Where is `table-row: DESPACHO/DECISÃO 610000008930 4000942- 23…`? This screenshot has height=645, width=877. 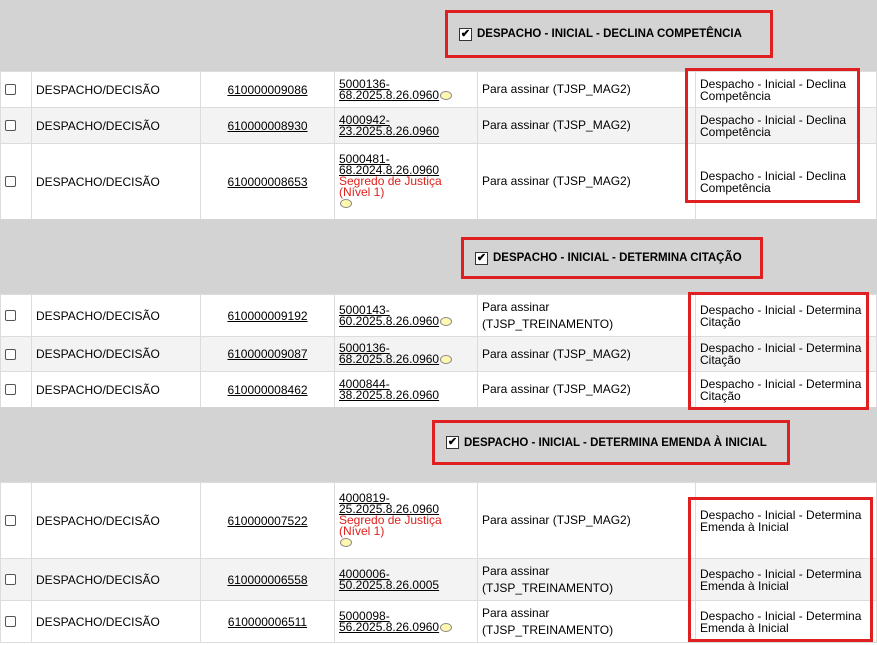 table-row: DESPACHO/DECISÃO 610000008930 4000942- 23… is located at coordinates (438, 125).